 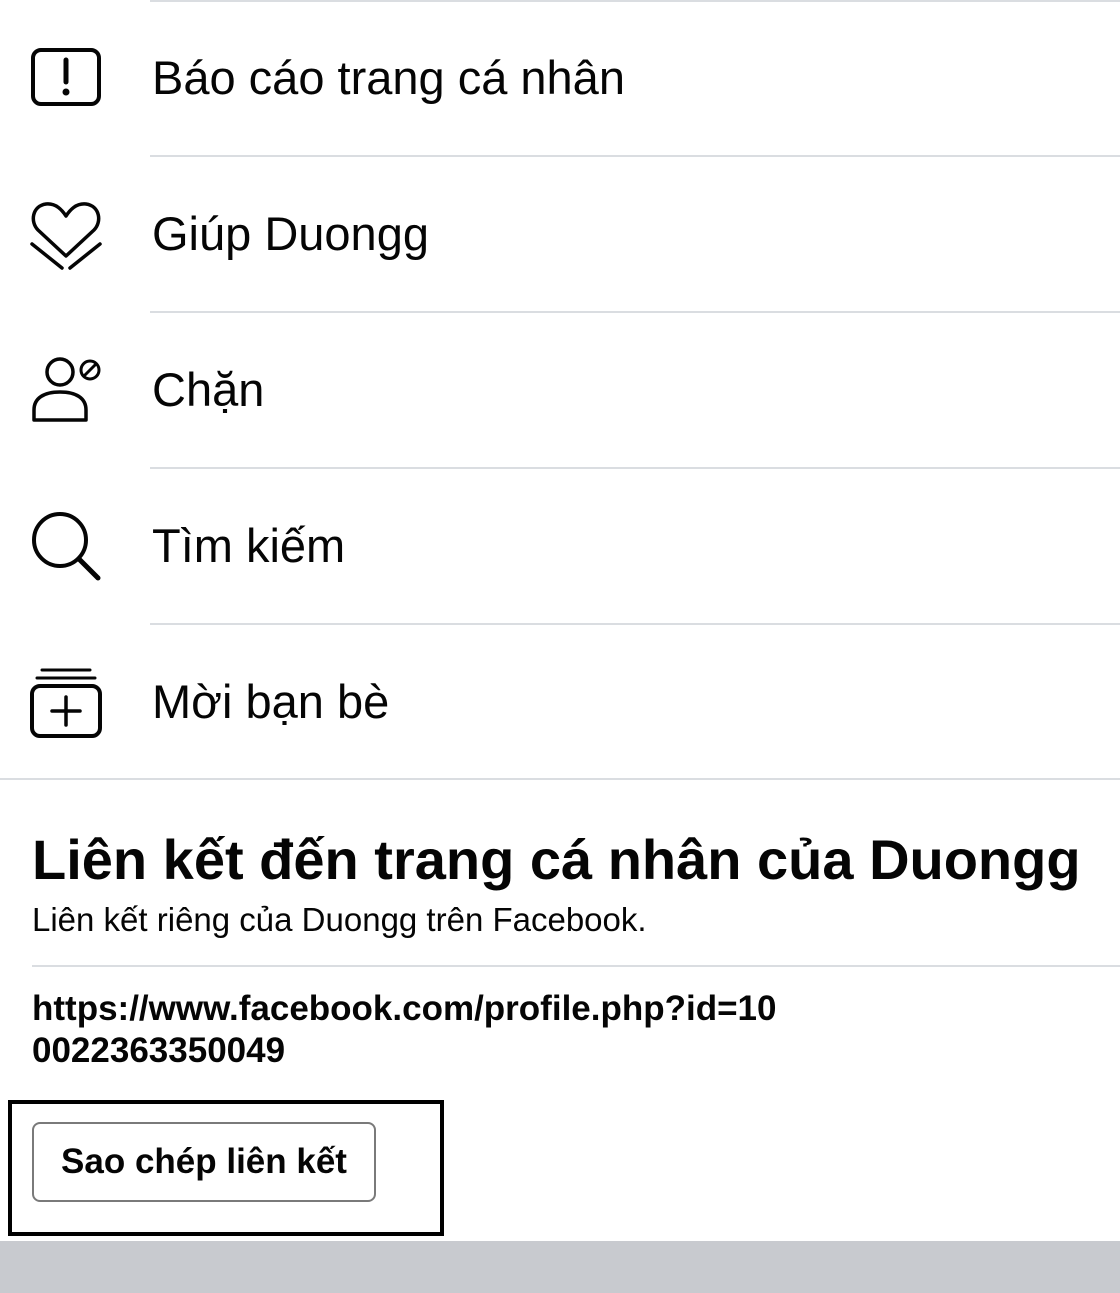 I want to click on menu-item-label: Mời bạn bè, so click(x=271, y=701).